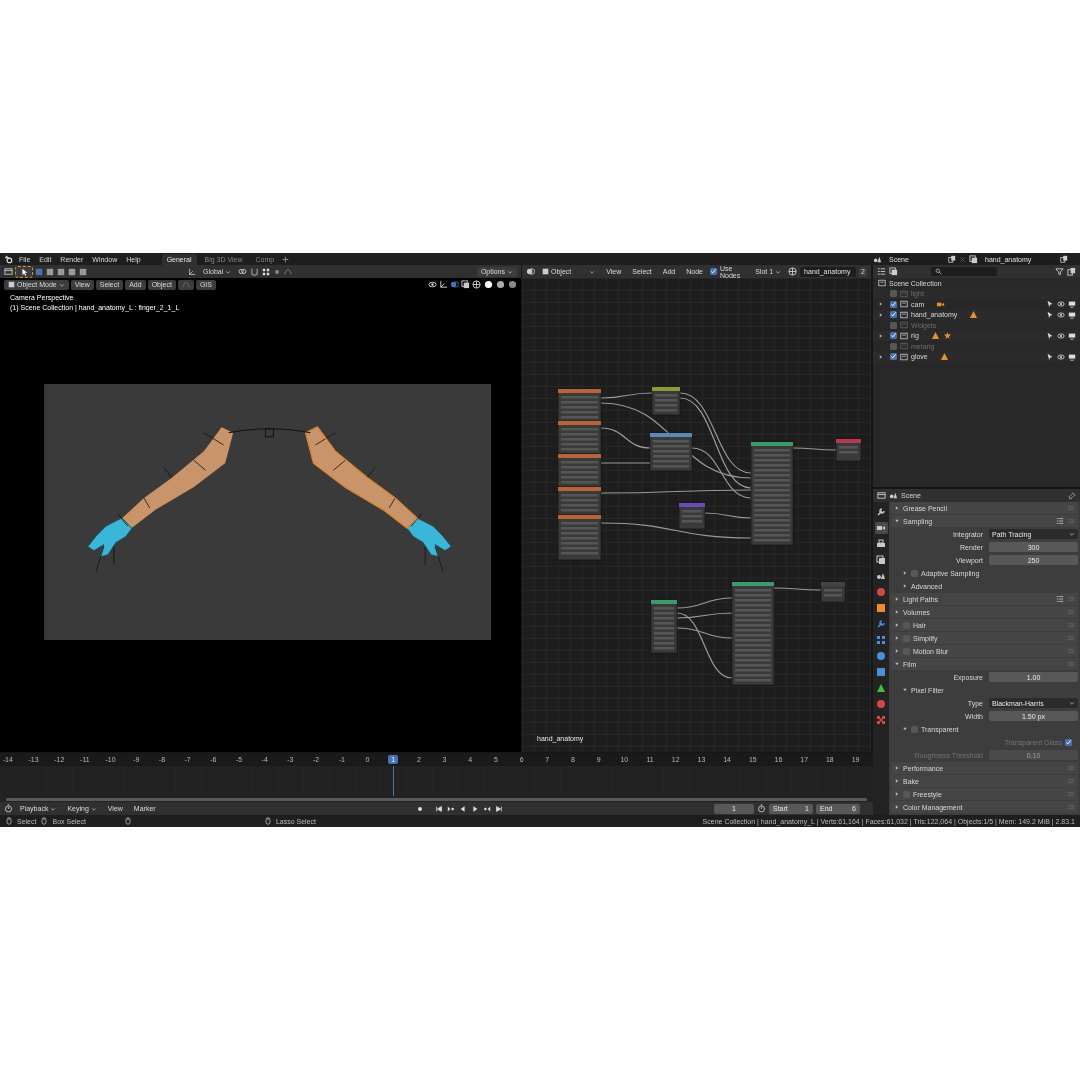 The width and height of the screenshot is (1080, 1080). Describe the element at coordinates (499, 808) in the screenshot. I see `jump-end-button` at that location.